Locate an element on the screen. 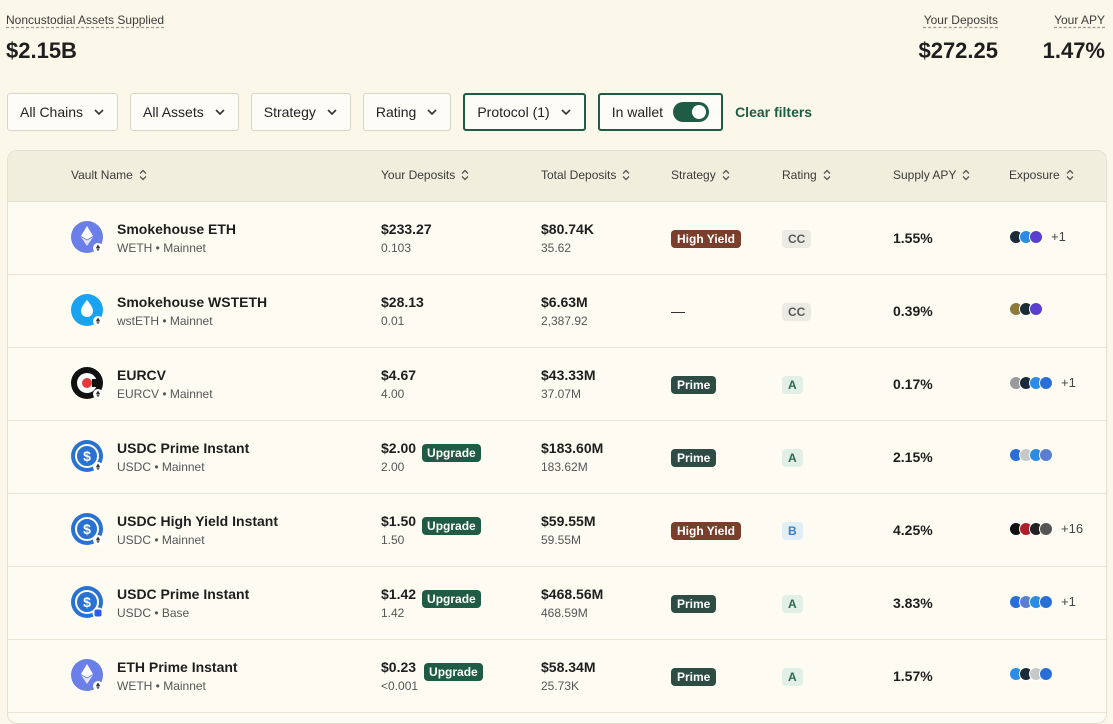  chains-filter: All Chains is located at coordinates (63, 112).